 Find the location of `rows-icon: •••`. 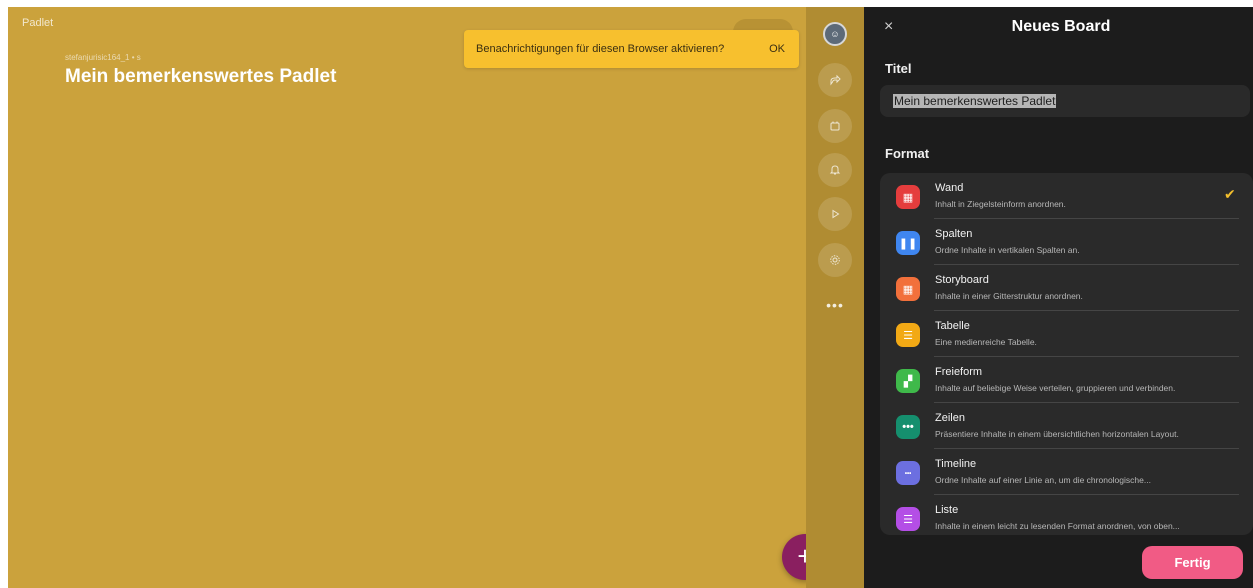

rows-icon: ••• is located at coordinates (908, 427).